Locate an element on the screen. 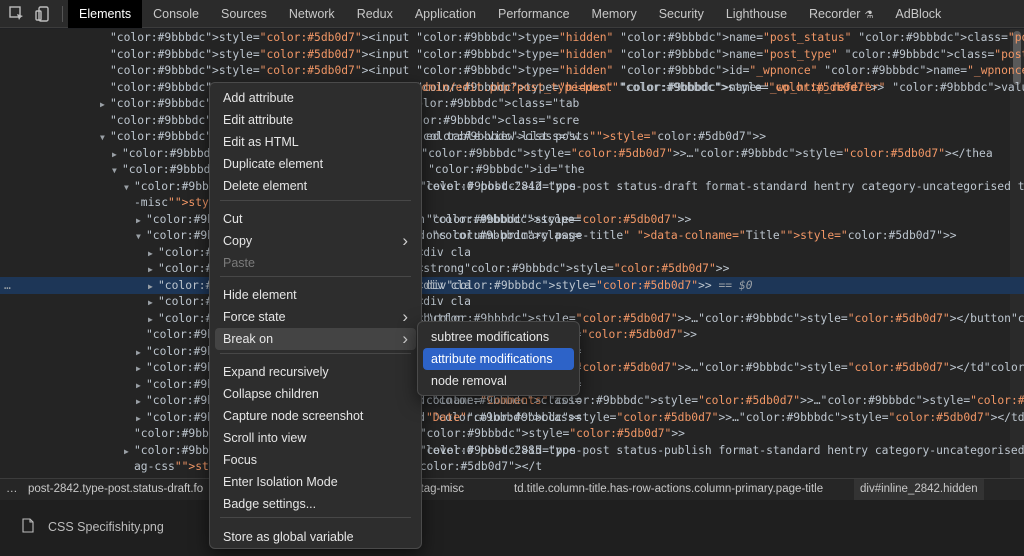  inspect-element-icon is located at coordinates (17, 14).